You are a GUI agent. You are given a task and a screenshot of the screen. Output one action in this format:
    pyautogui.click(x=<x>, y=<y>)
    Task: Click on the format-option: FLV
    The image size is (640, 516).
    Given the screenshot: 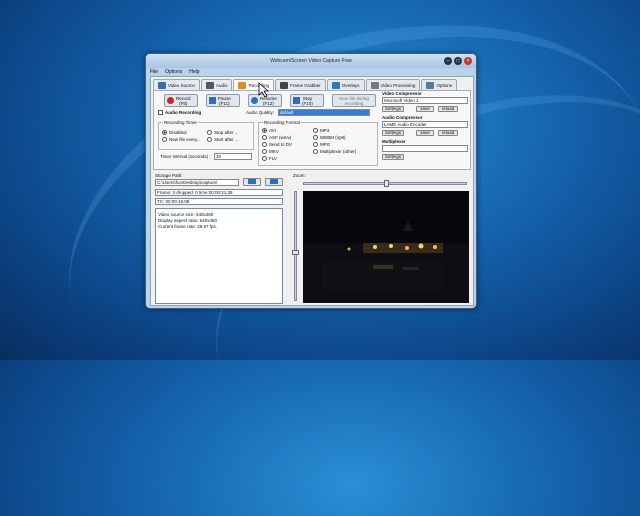 What is the action you would take?
    pyautogui.click(x=269, y=158)
    